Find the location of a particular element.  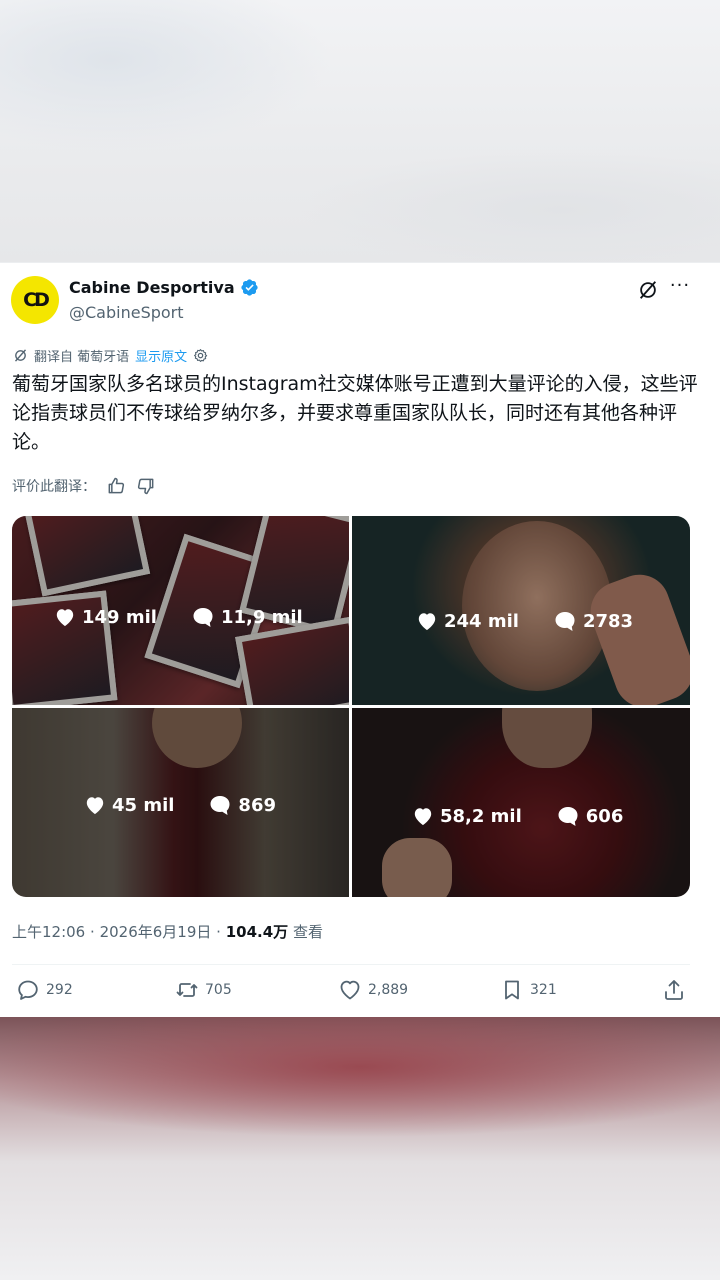

share-icon is located at coordinates (674, 990).